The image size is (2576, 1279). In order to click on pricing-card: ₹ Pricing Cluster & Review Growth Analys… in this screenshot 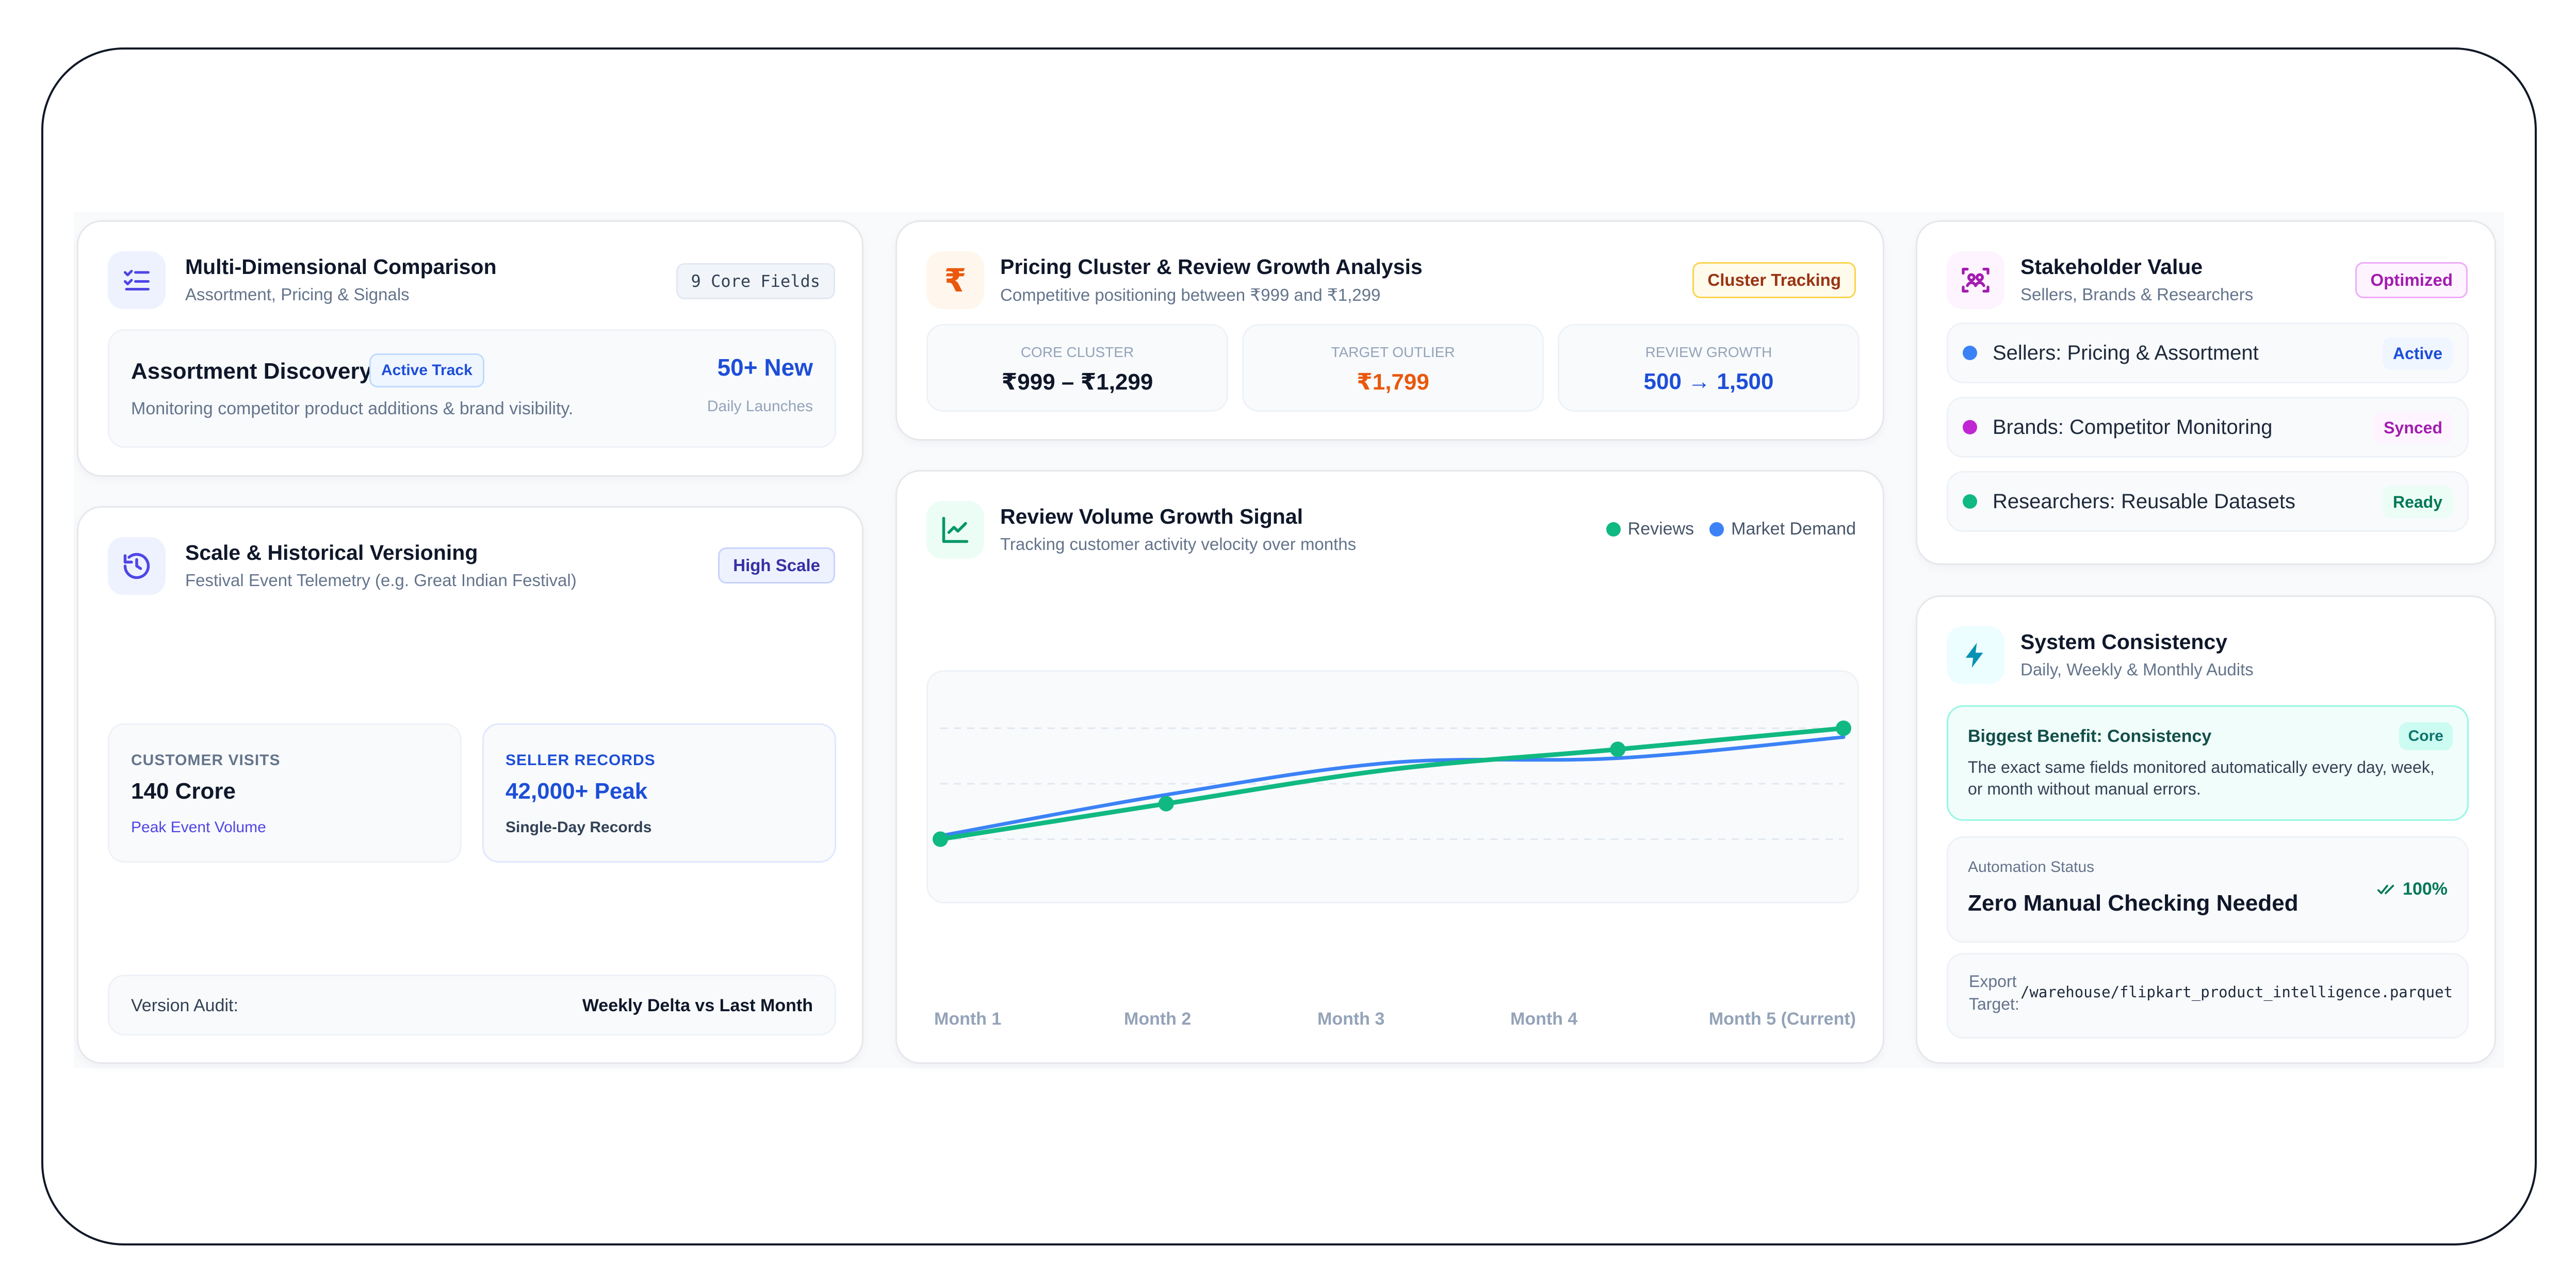, I will do `click(1390, 331)`.